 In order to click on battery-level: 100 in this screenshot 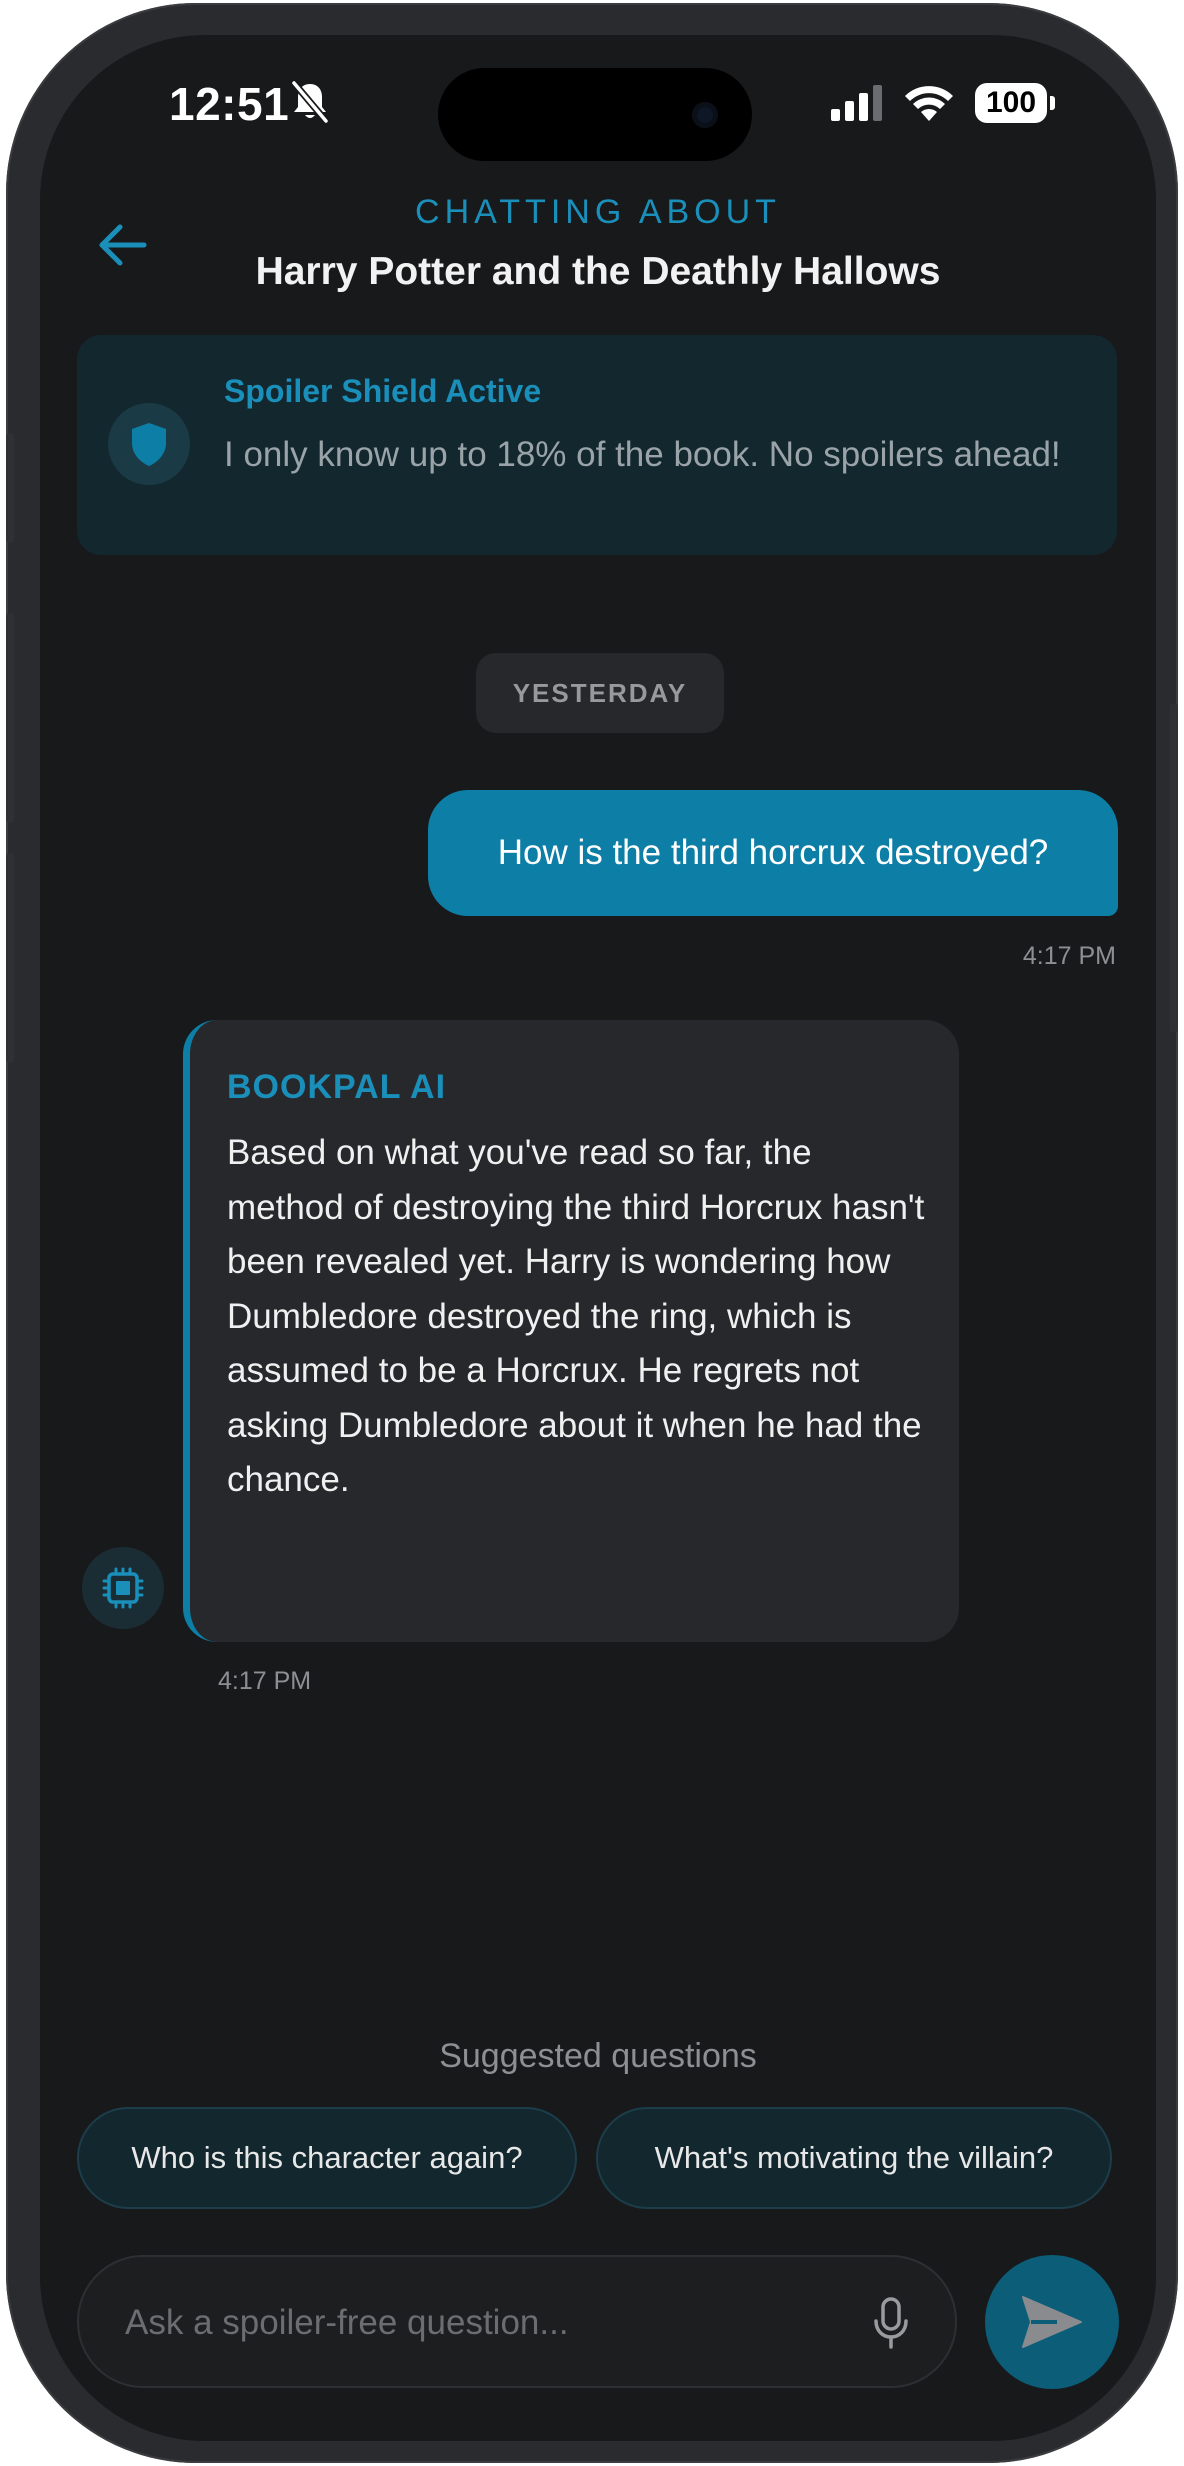, I will do `click(1011, 103)`.